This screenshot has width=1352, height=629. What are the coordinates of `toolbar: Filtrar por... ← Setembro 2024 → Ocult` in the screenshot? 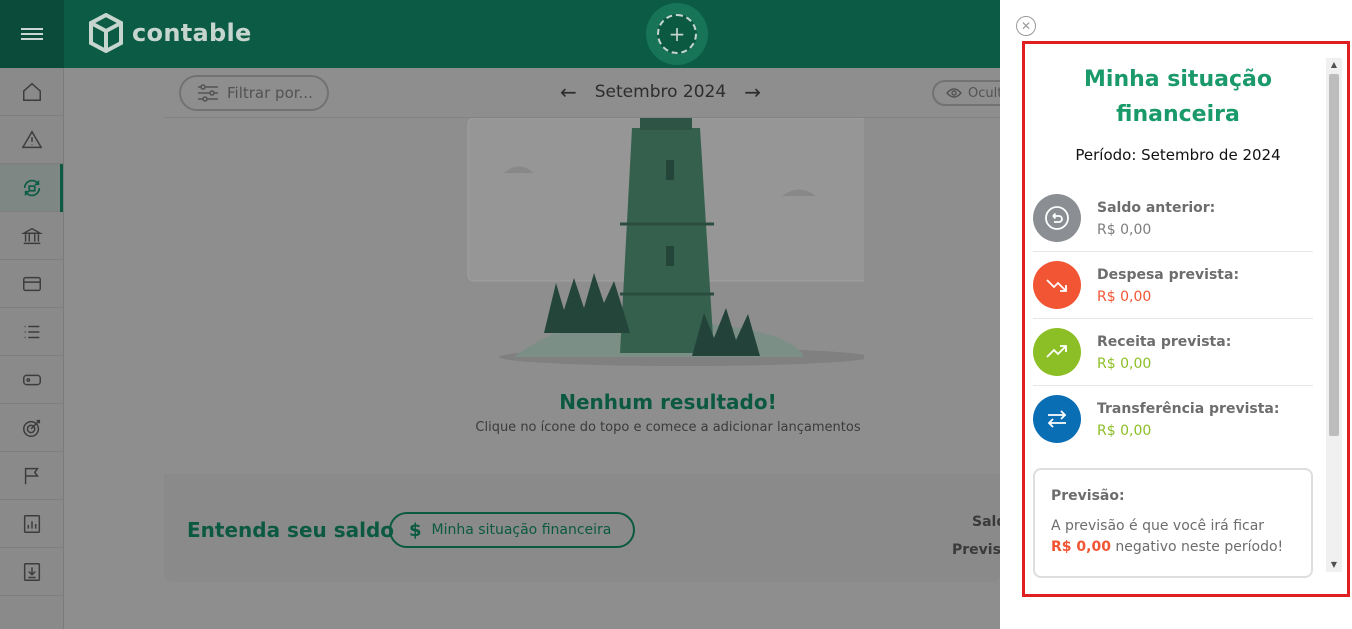 It's located at (593, 93).